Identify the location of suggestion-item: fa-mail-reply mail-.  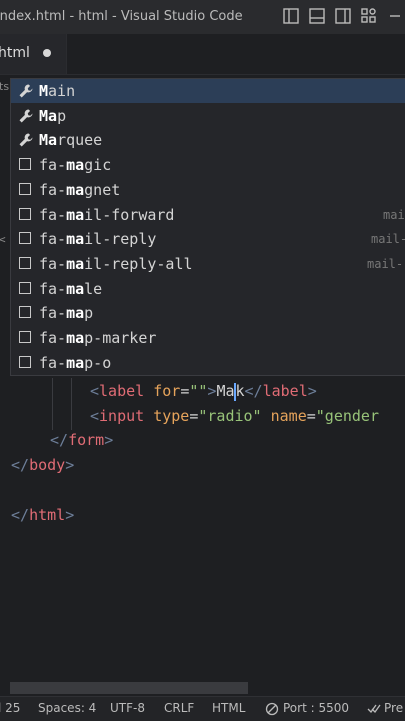
(208, 239).